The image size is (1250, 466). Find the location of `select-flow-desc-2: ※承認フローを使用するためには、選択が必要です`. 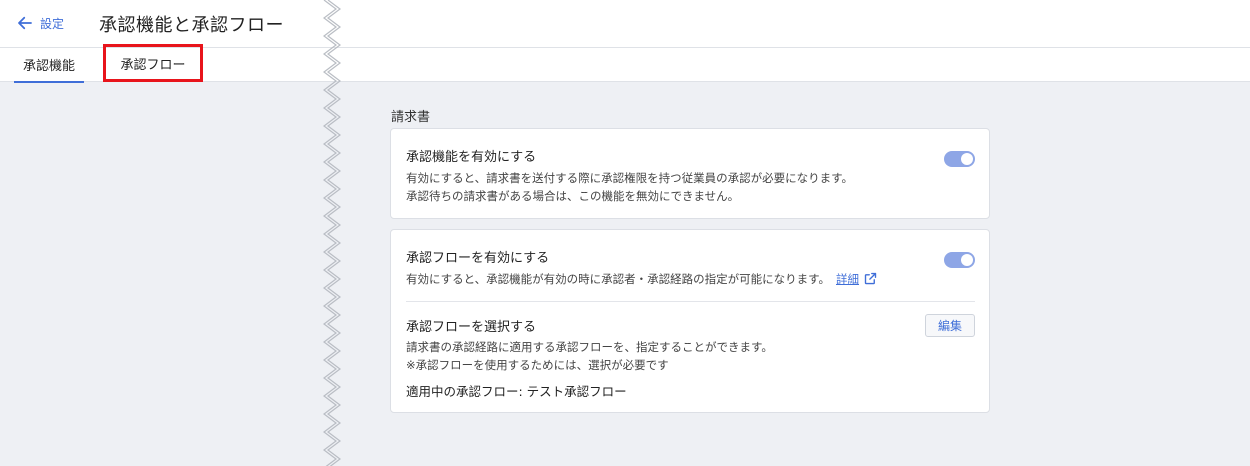

select-flow-desc-2: ※承認フローを使用するためには、選択が必要です is located at coordinates (537, 365).